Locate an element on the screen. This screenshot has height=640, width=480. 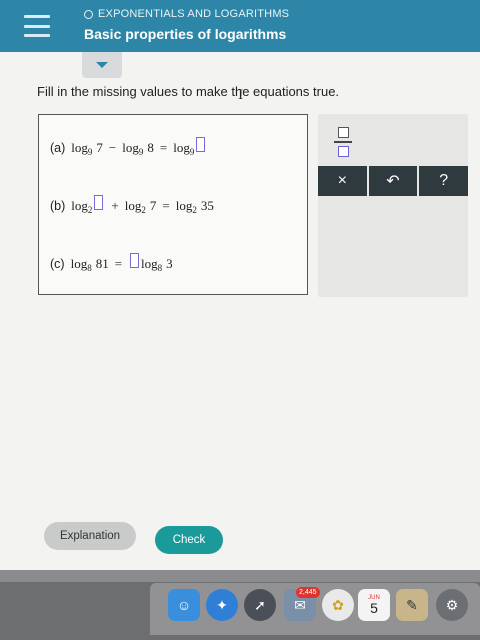
equation-a: (a) log 9 7 − log 9 8 = log 9 is located at coordinates (128, 147).